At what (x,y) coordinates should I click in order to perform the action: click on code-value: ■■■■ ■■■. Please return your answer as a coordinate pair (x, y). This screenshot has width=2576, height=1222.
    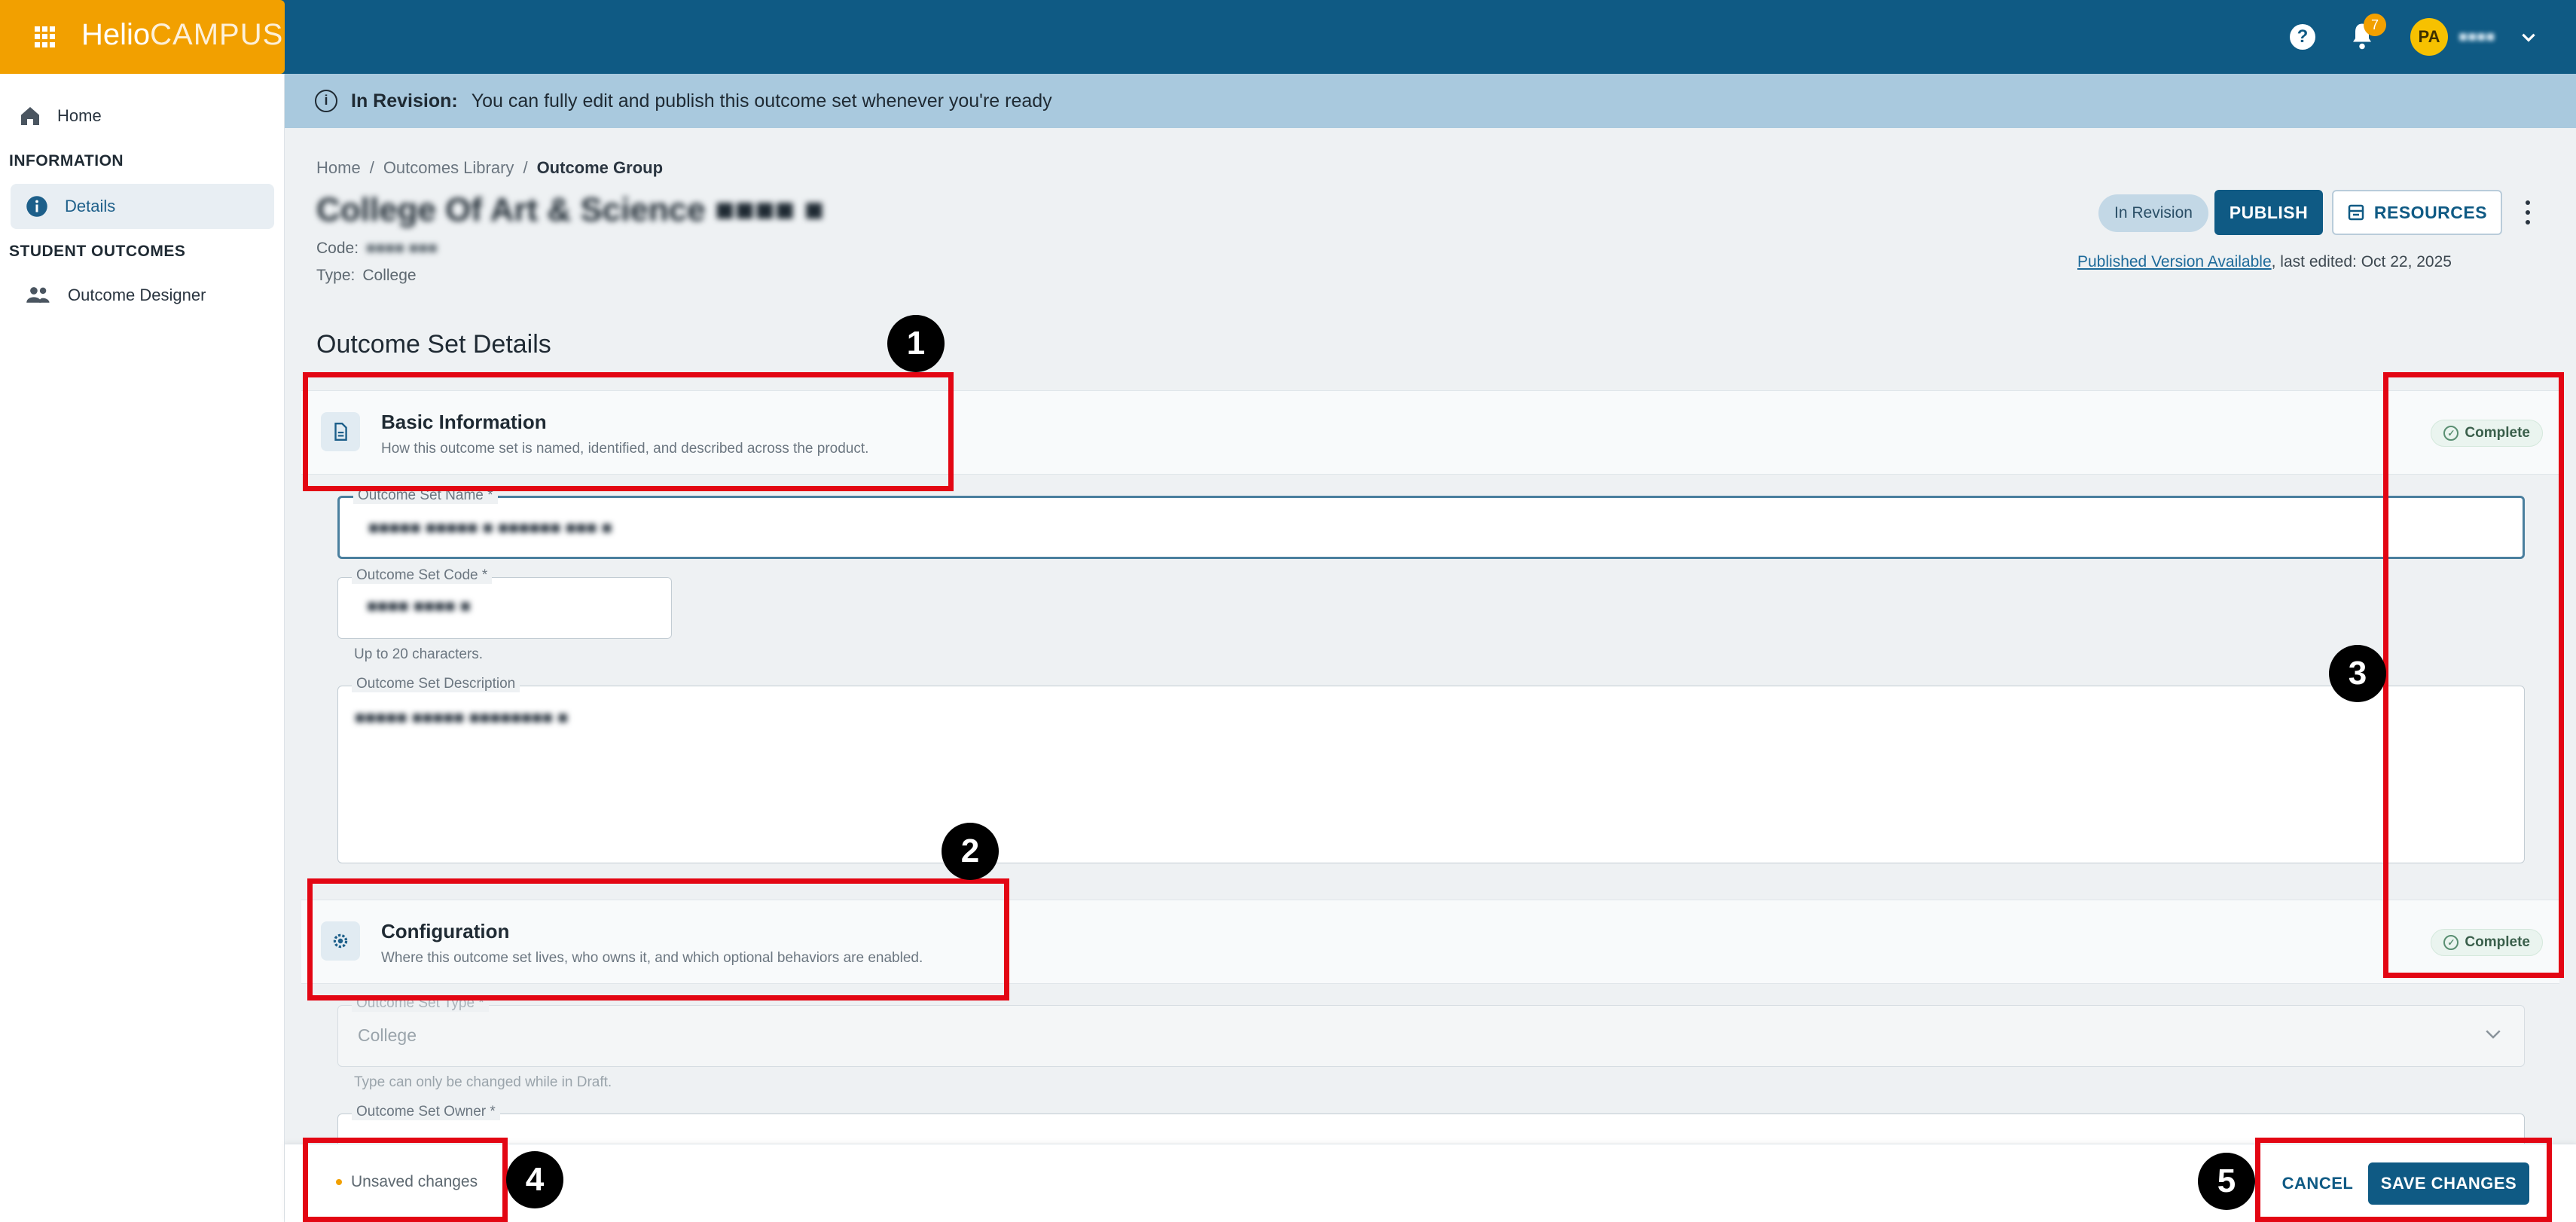
    Looking at the image, I should click on (402, 248).